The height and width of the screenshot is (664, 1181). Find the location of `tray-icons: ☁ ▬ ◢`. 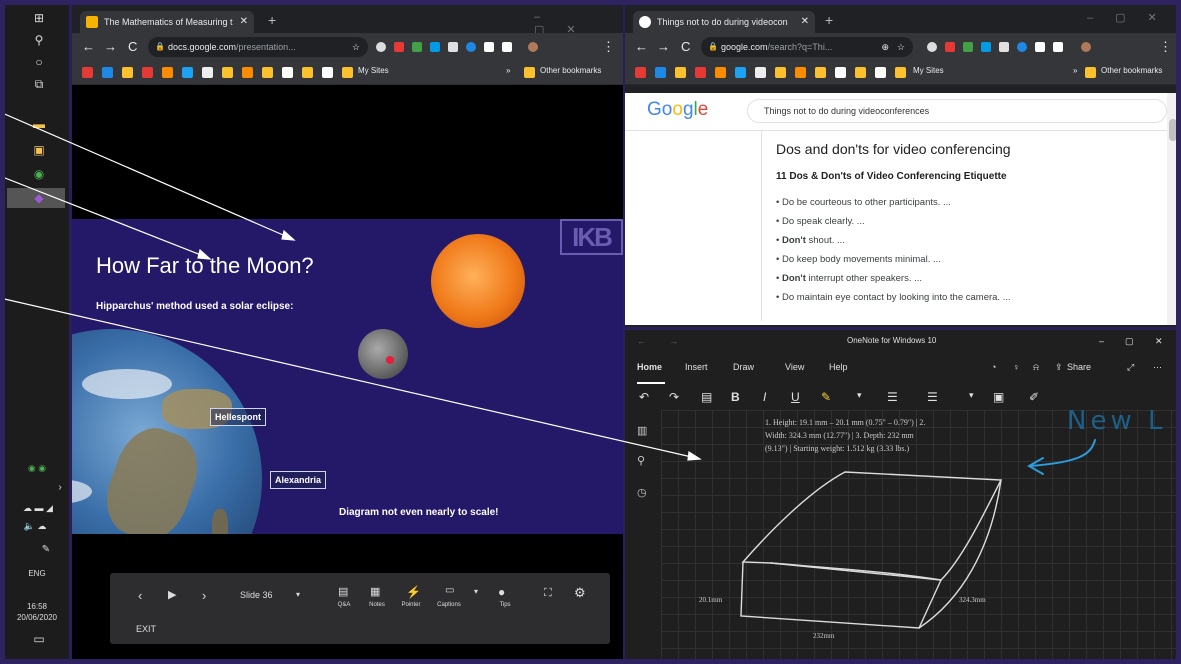

tray-icons: ☁ ▬ ◢ is located at coordinates (38, 508).